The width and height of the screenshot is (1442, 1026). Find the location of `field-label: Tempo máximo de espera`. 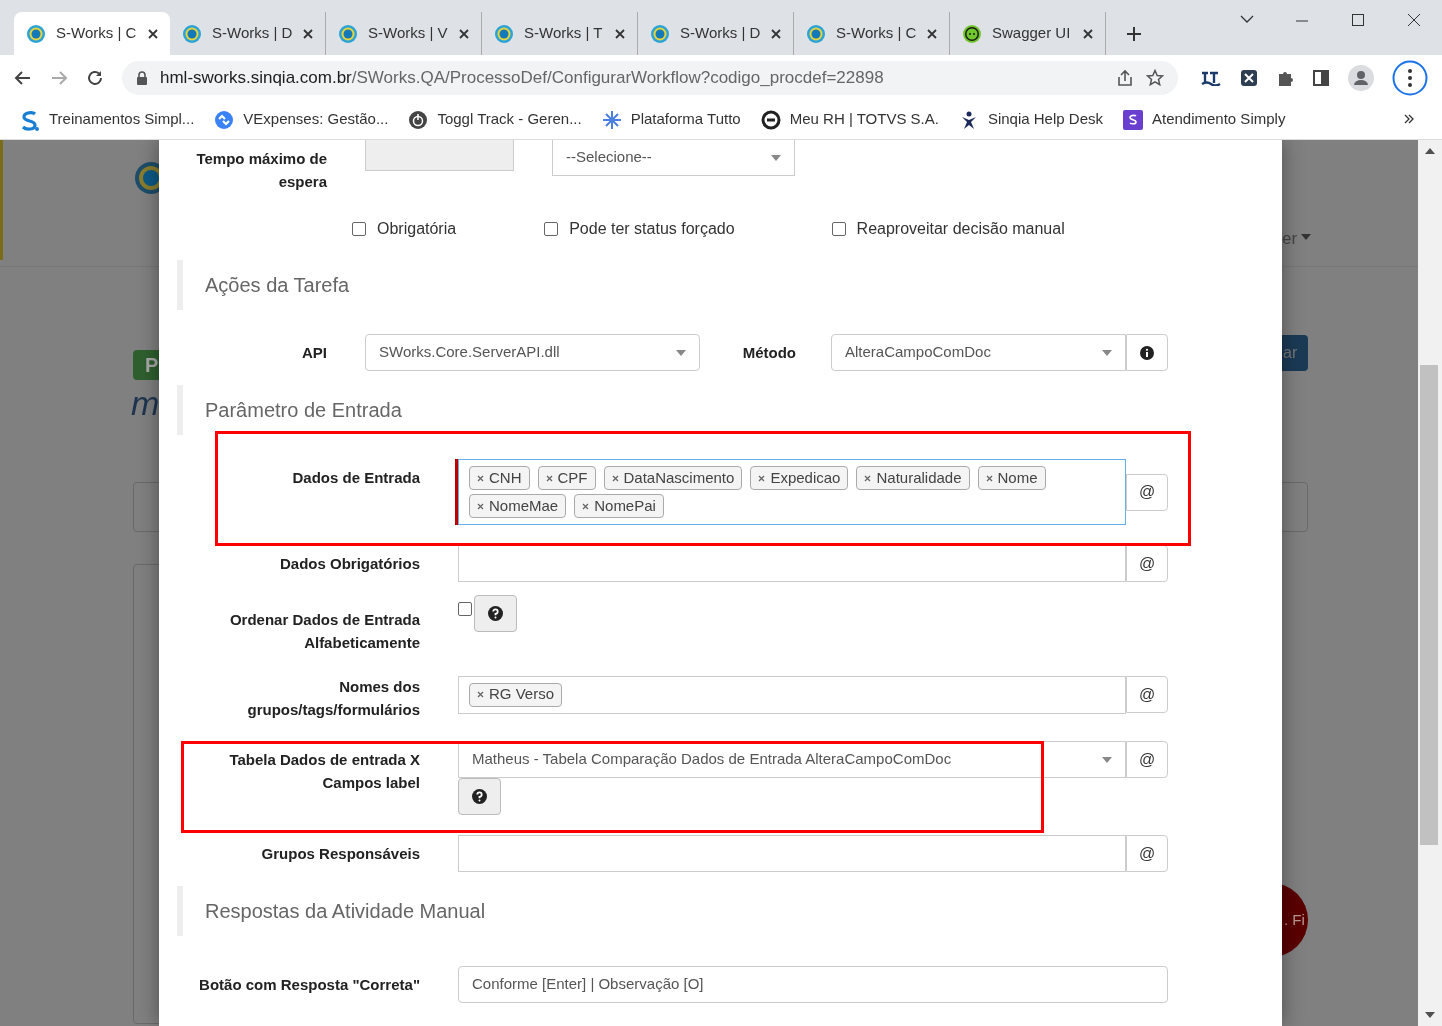

field-label: Tempo máximo de espera is located at coordinates (261, 170).